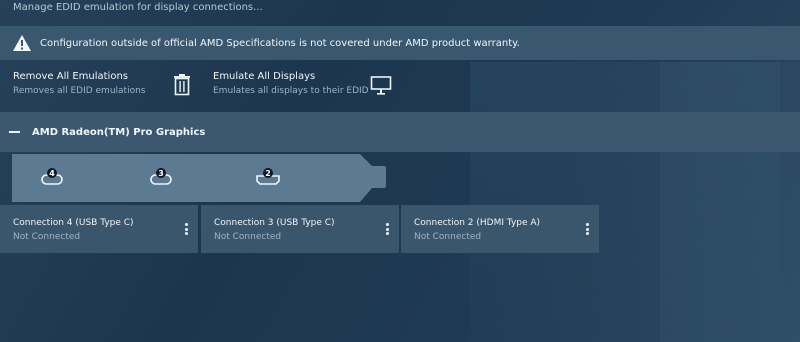  I want to click on remove-all-emulations-description: Removes all EDID emulations, so click(79, 91).